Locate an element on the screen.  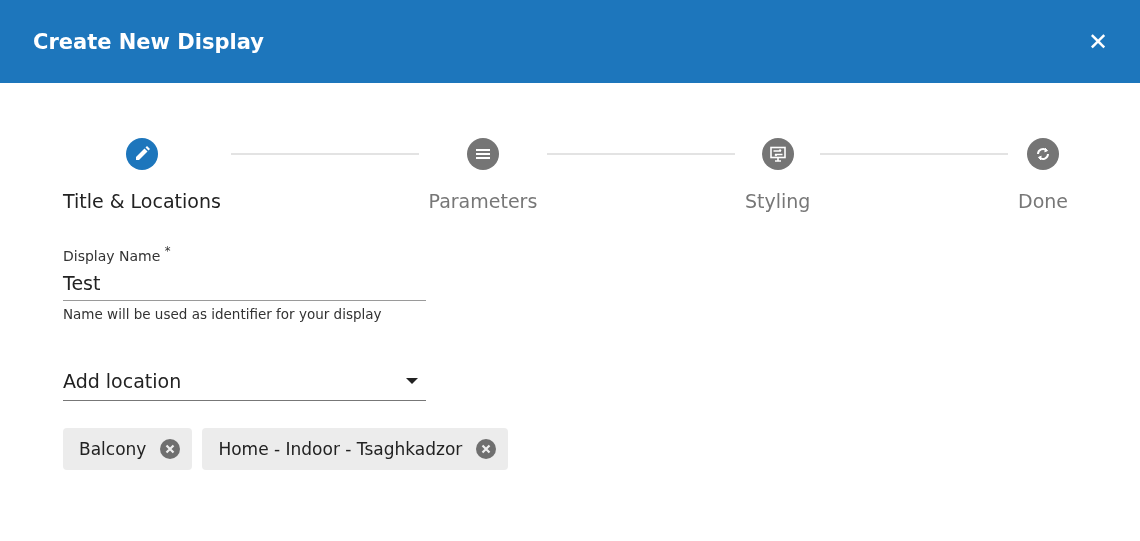
step-label: Parameters is located at coordinates (483, 201).